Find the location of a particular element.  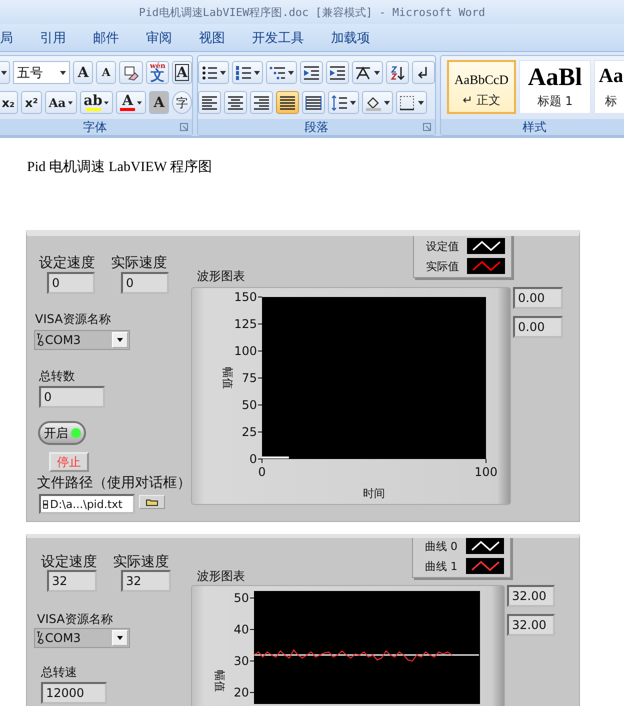

bullets-button is located at coordinates (213, 72).